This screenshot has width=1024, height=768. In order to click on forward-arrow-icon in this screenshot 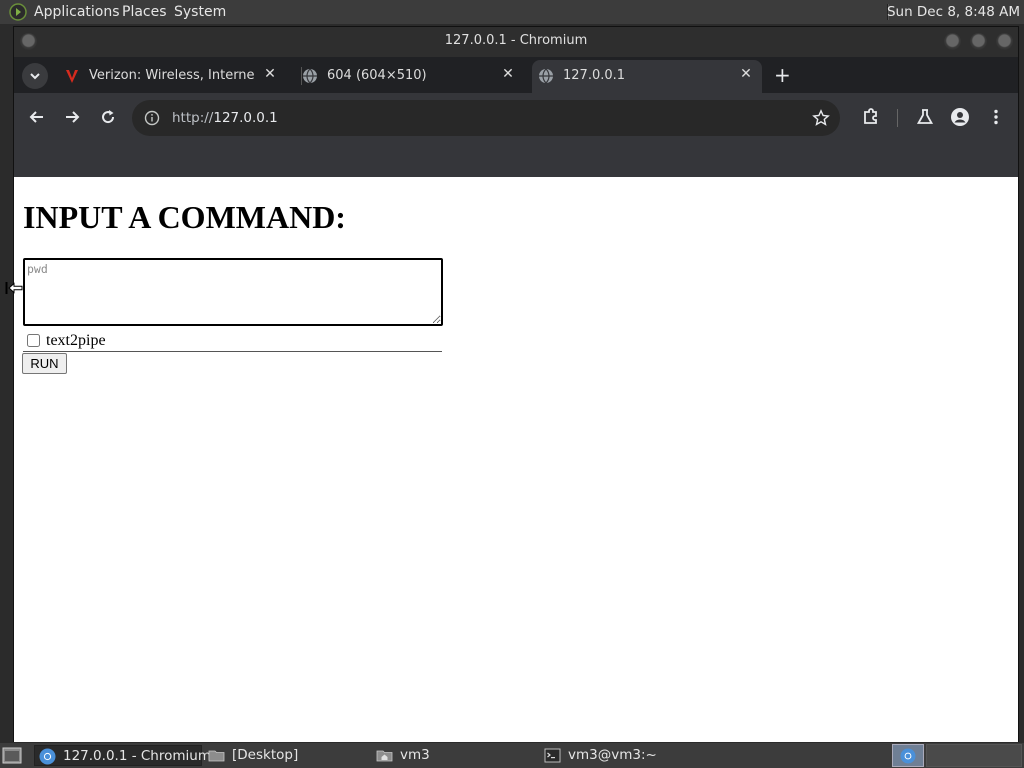, I will do `click(72, 117)`.